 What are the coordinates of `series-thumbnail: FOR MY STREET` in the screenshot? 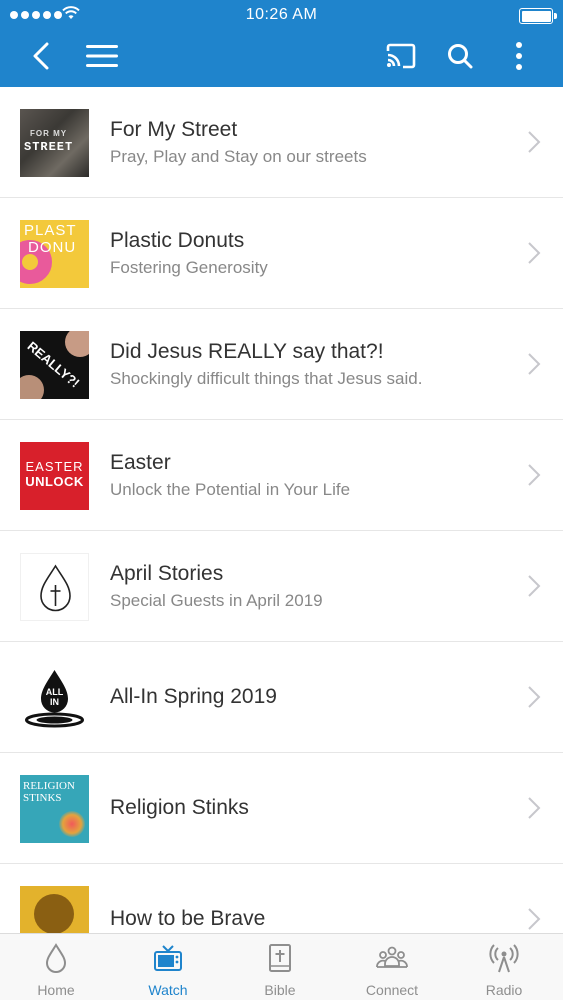 It's located at (54, 143).